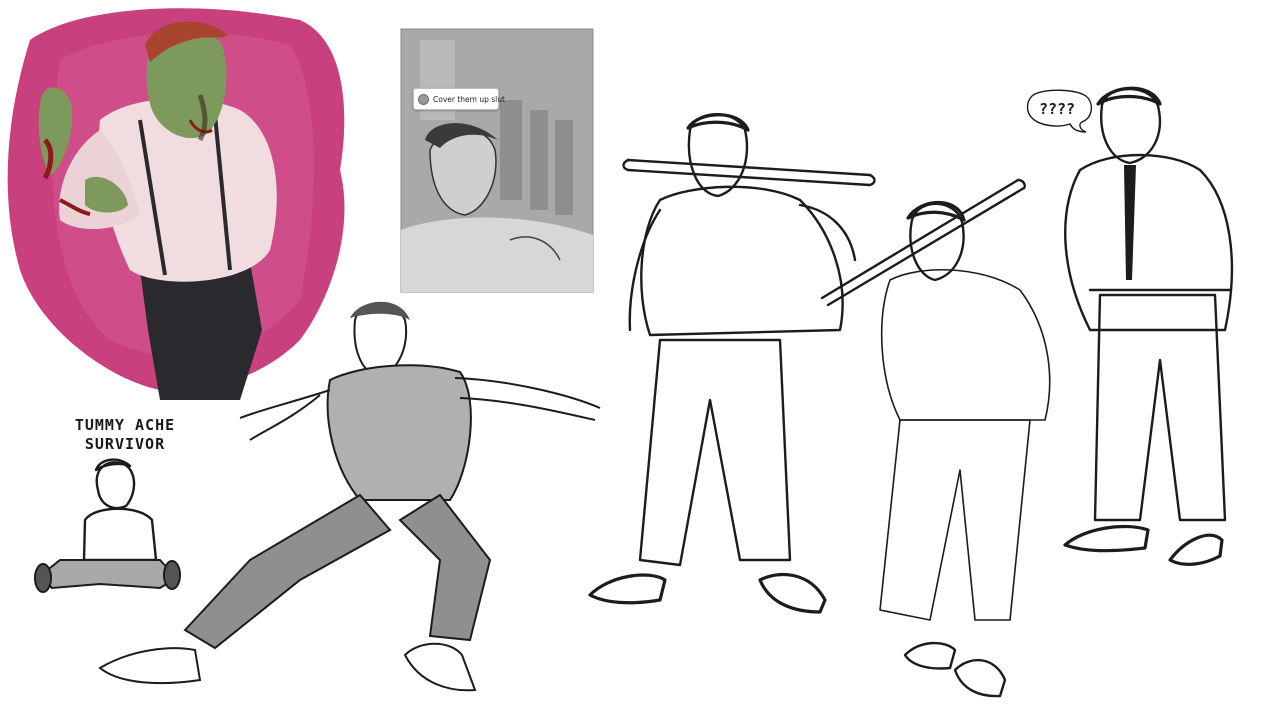 The height and width of the screenshot is (720, 1280). I want to click on question-marks-text: ????, so click(1057, 109).